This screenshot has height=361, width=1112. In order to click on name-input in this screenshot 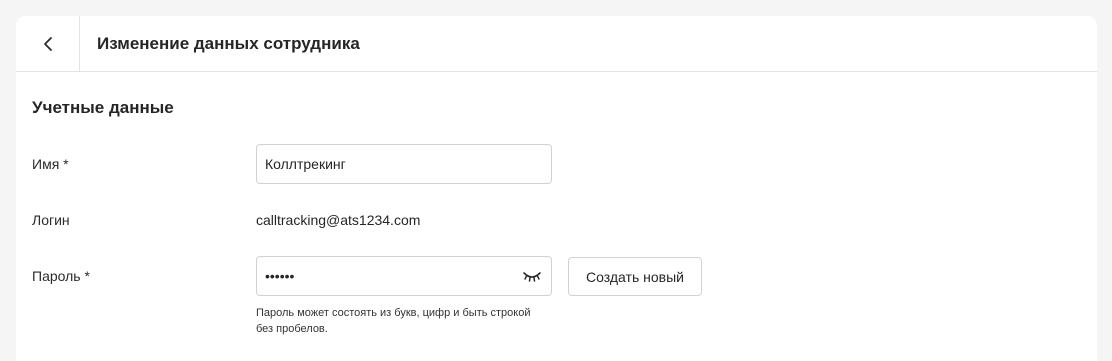, I will do `click(404, 164)`.